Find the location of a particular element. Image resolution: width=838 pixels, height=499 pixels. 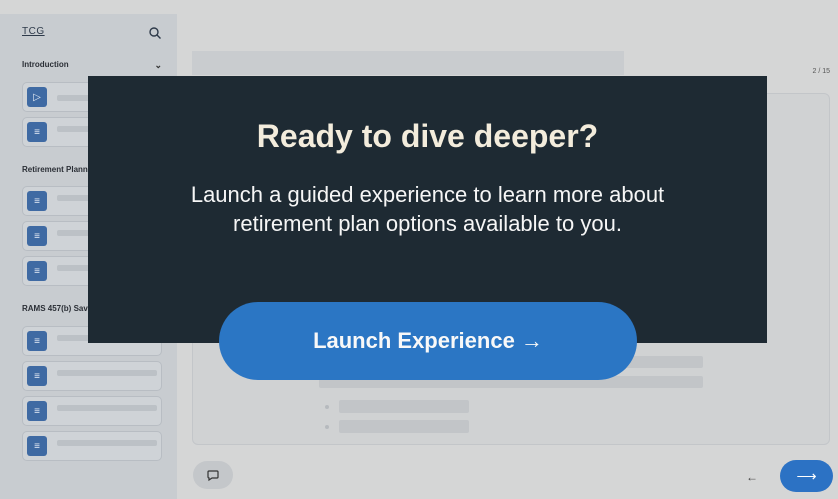

next-button: ⟶ is located at coordinates (806, 476).